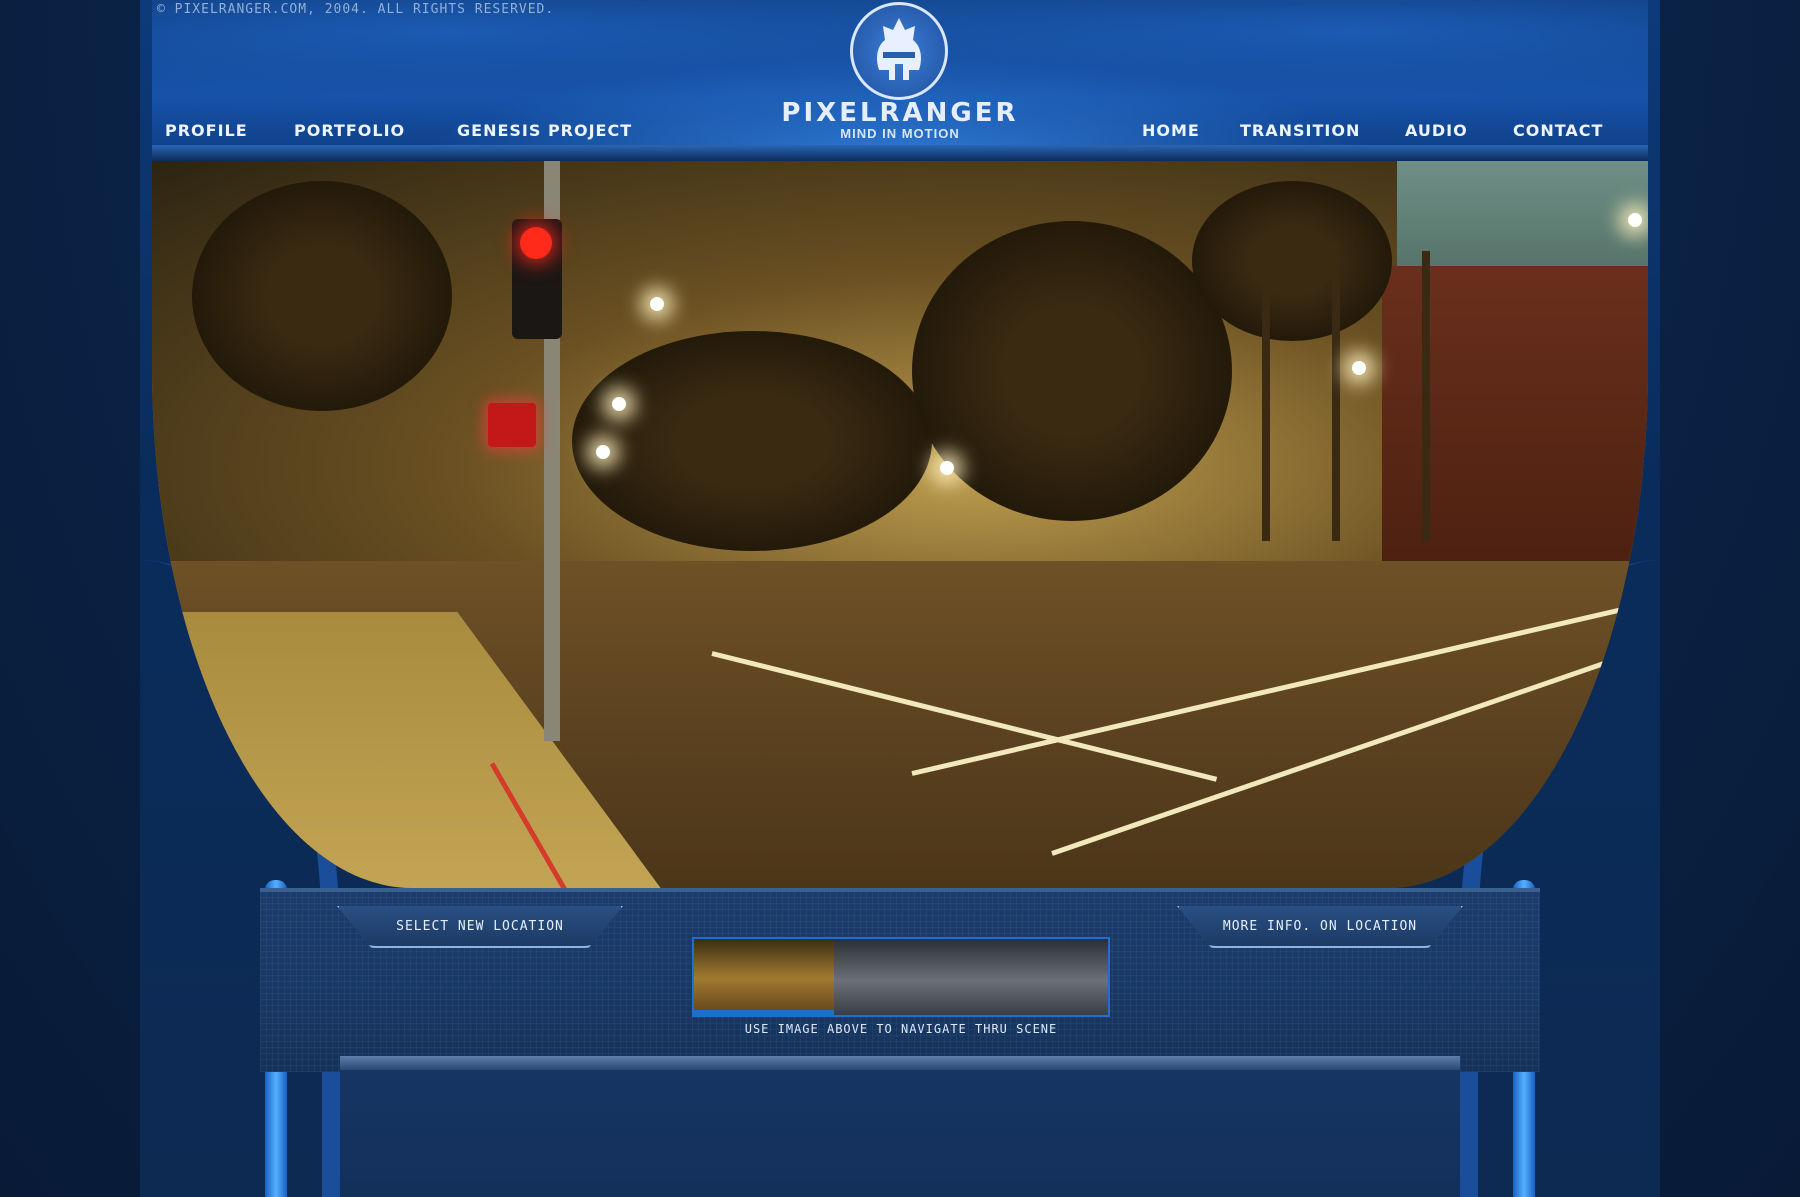 Image resolution: width=1800 pixels, height=1197 pixels. I want to click on nav-profile: PROFILE, so click(206, 130).